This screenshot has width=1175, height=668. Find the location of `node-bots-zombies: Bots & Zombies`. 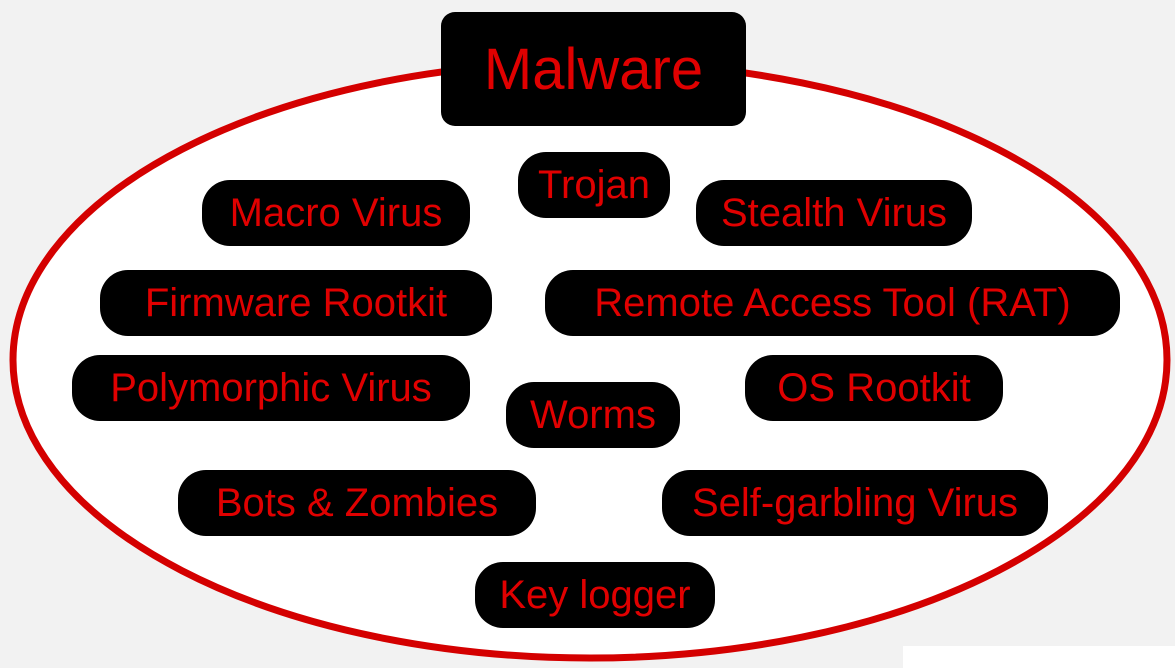

node-bots-zombies: Bots & Zombies is located at coordinates (357, 503).